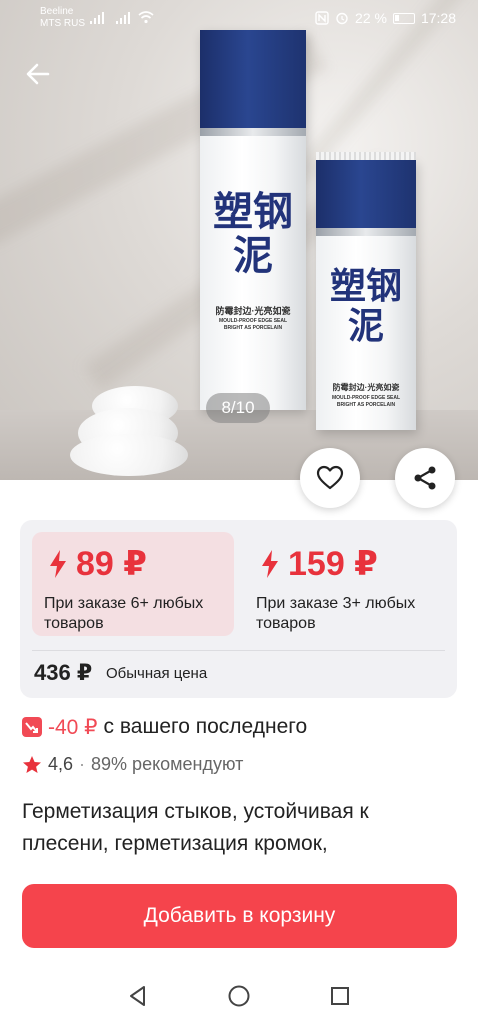 This screenshot has width=478, height=1024. Describe the element at coordinates (167, 764) in the screenshot. I see `recommend-text: 89% рекомендуют` at that location.